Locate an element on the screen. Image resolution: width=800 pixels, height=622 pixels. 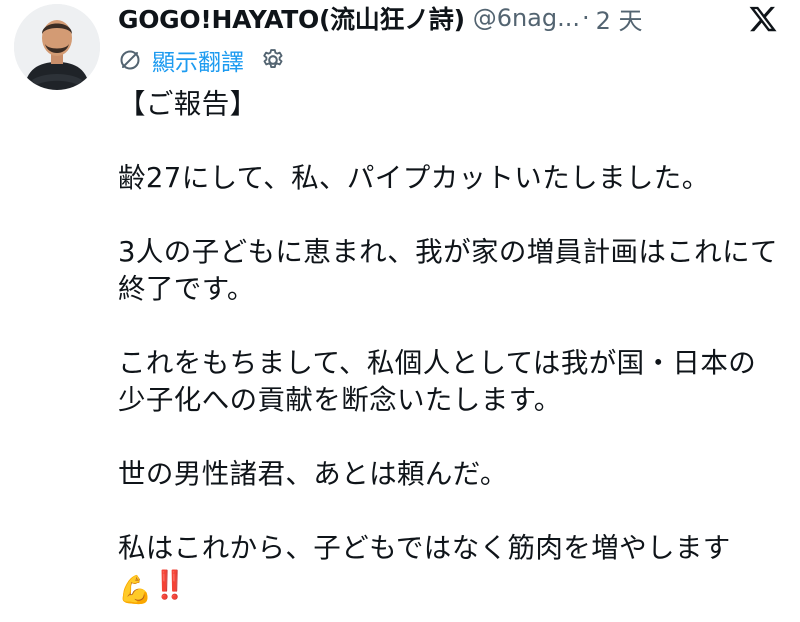
display-name: GOGO!HAYATO(流山狂ノ詩) is located at coordinates (291, 18).